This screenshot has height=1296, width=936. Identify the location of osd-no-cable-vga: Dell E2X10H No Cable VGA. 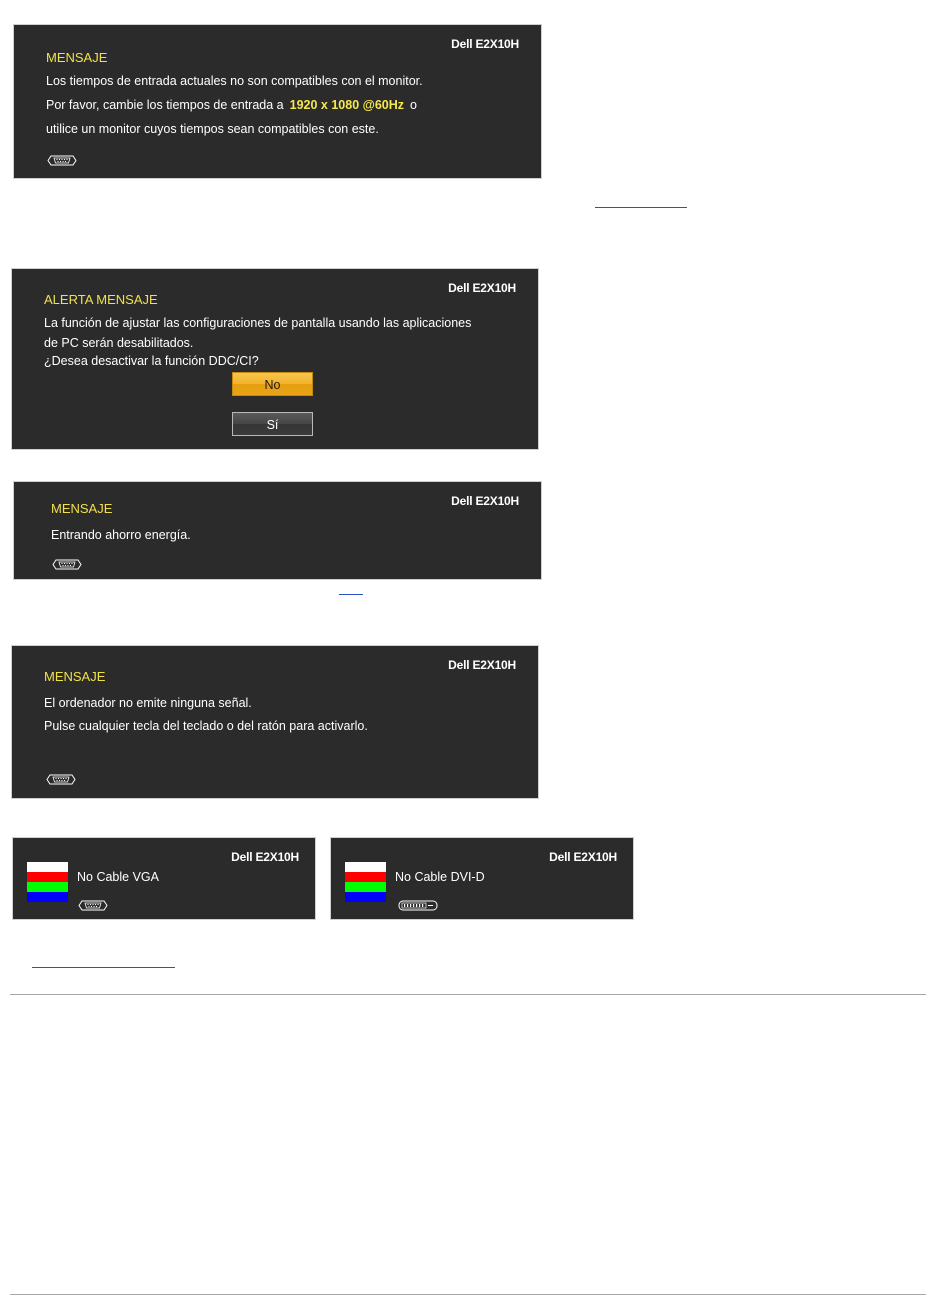
(164, 878).